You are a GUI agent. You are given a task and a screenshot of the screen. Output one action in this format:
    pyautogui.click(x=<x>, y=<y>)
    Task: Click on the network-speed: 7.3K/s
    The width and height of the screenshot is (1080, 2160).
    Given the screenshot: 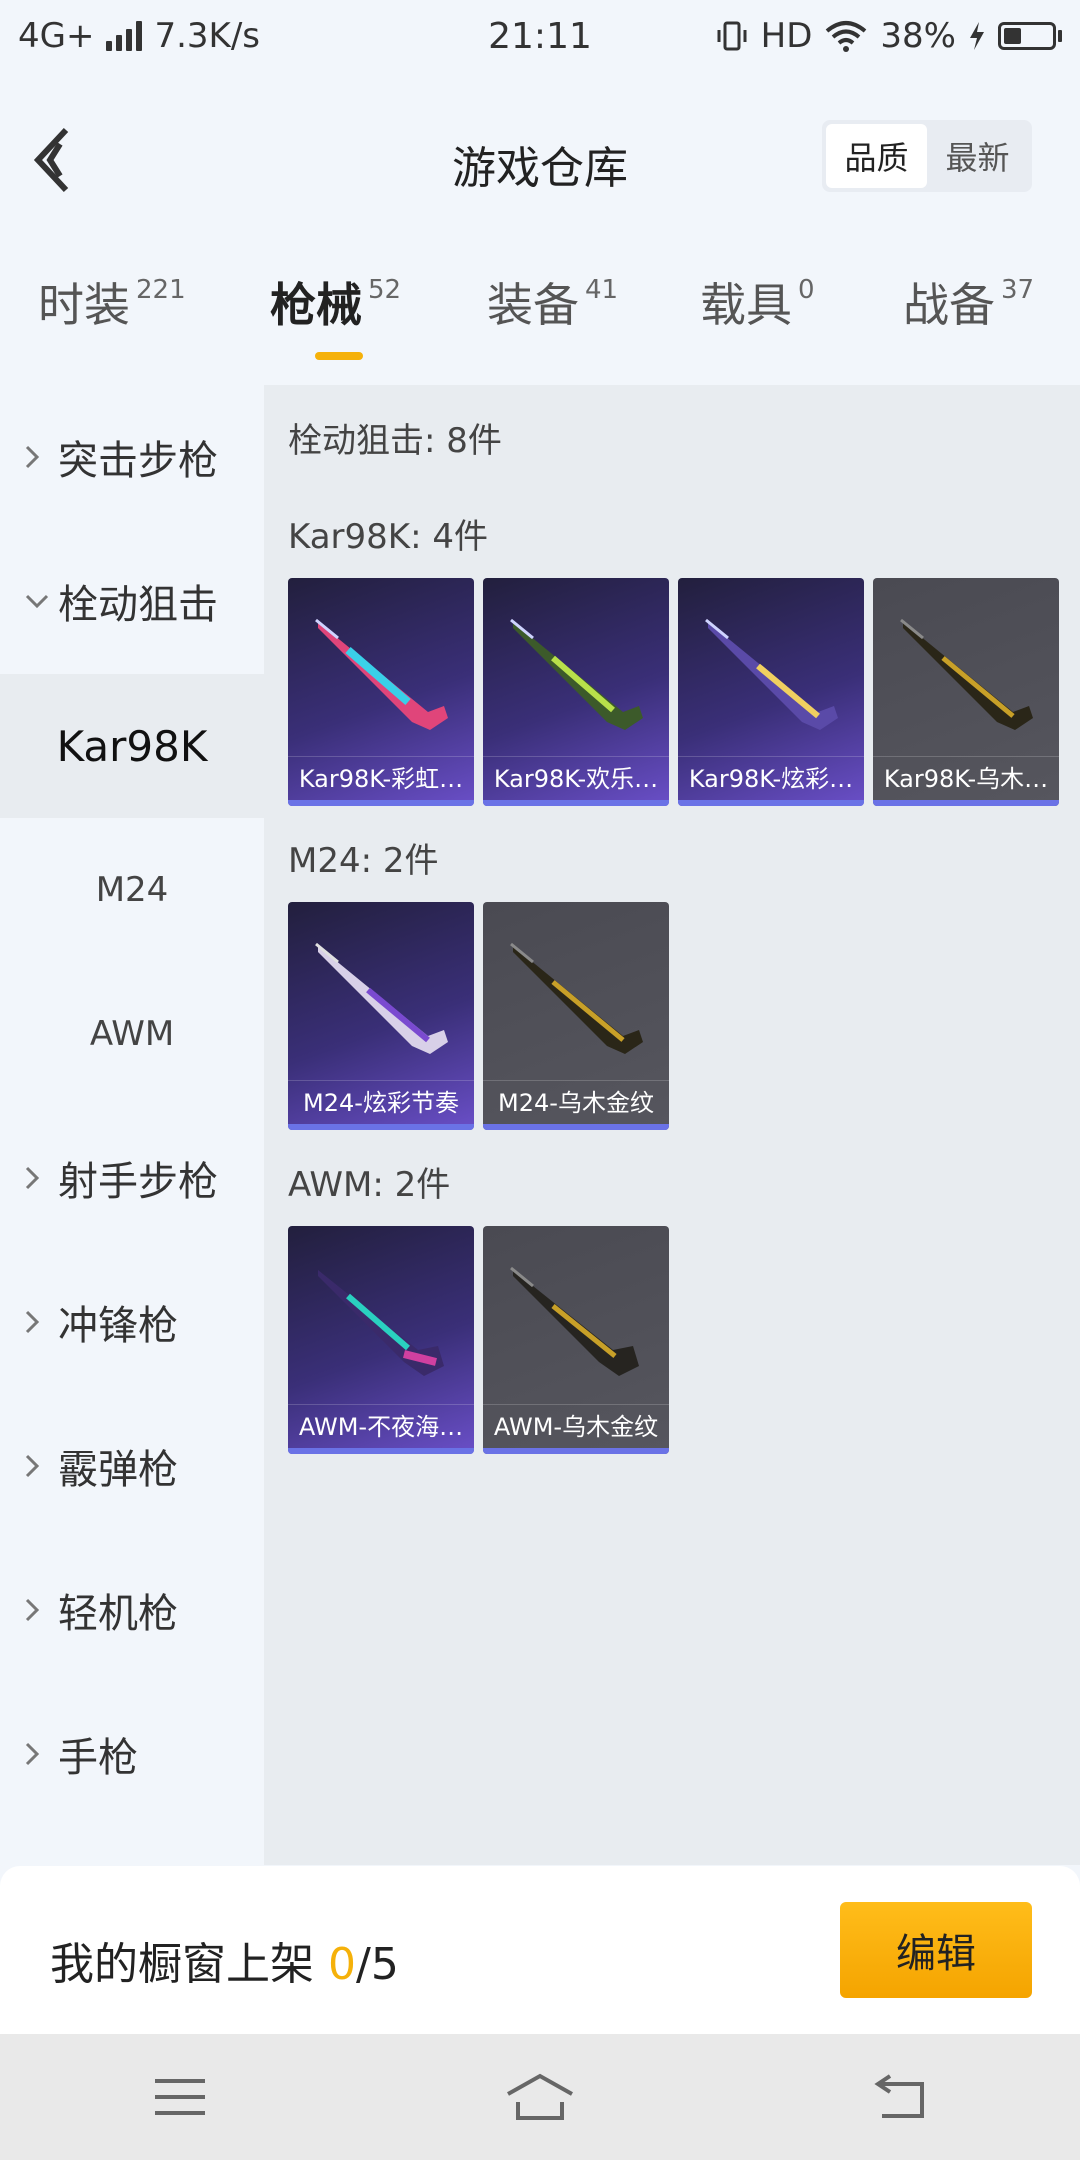 What is the action you would take?
    pyautogui.click(x=207, y=36)
    